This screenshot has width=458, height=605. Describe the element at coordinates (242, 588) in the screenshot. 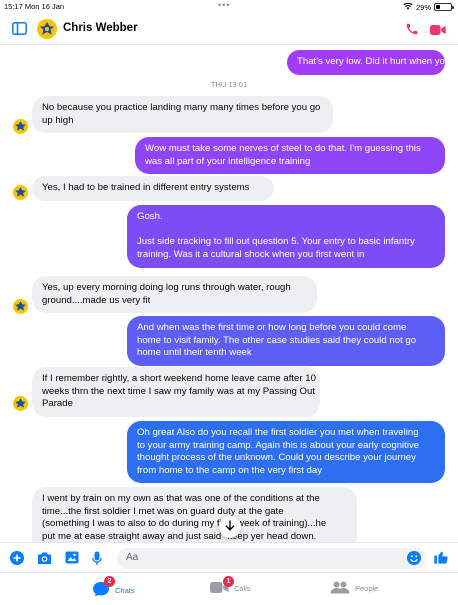

I see `tab-label: Calls` at that location.